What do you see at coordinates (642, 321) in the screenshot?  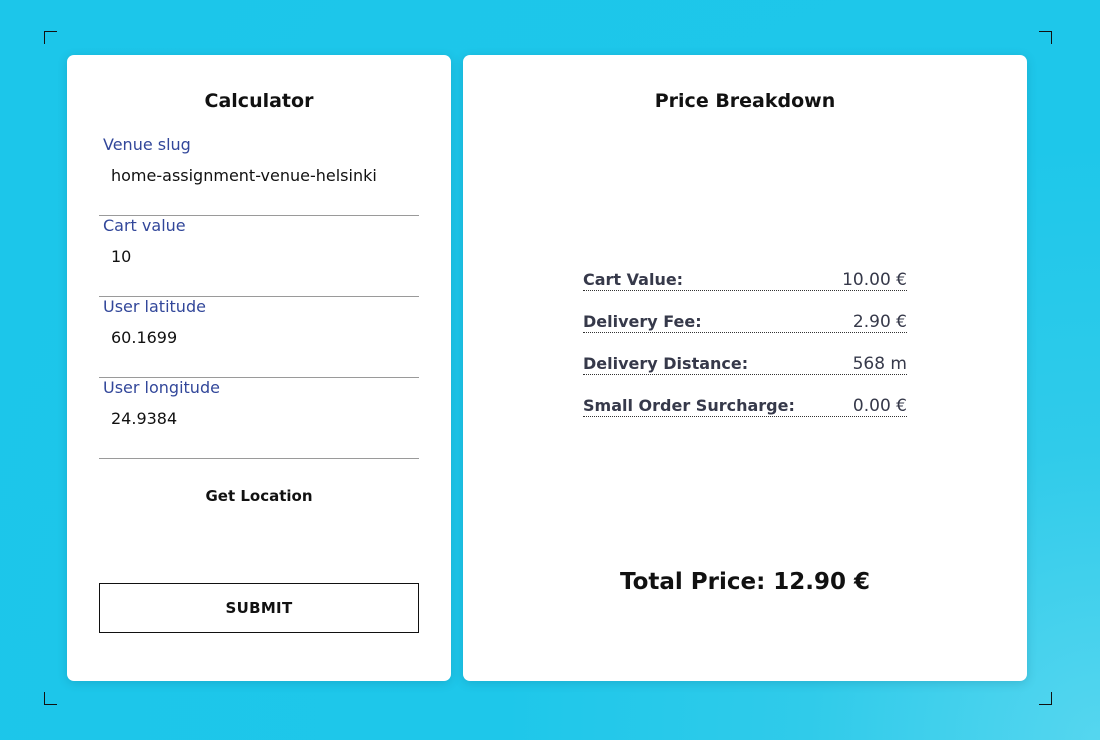 I see `breakdown-label: Delivery Fee:` at bounding box center [642, 321].